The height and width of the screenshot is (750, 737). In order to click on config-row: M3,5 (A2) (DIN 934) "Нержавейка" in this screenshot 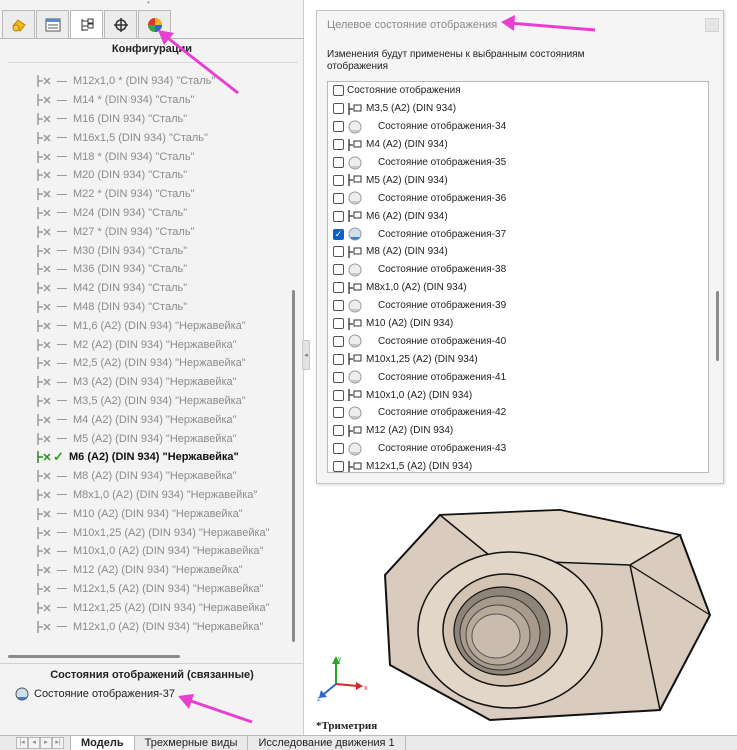, I will do `click(145, 401)`.